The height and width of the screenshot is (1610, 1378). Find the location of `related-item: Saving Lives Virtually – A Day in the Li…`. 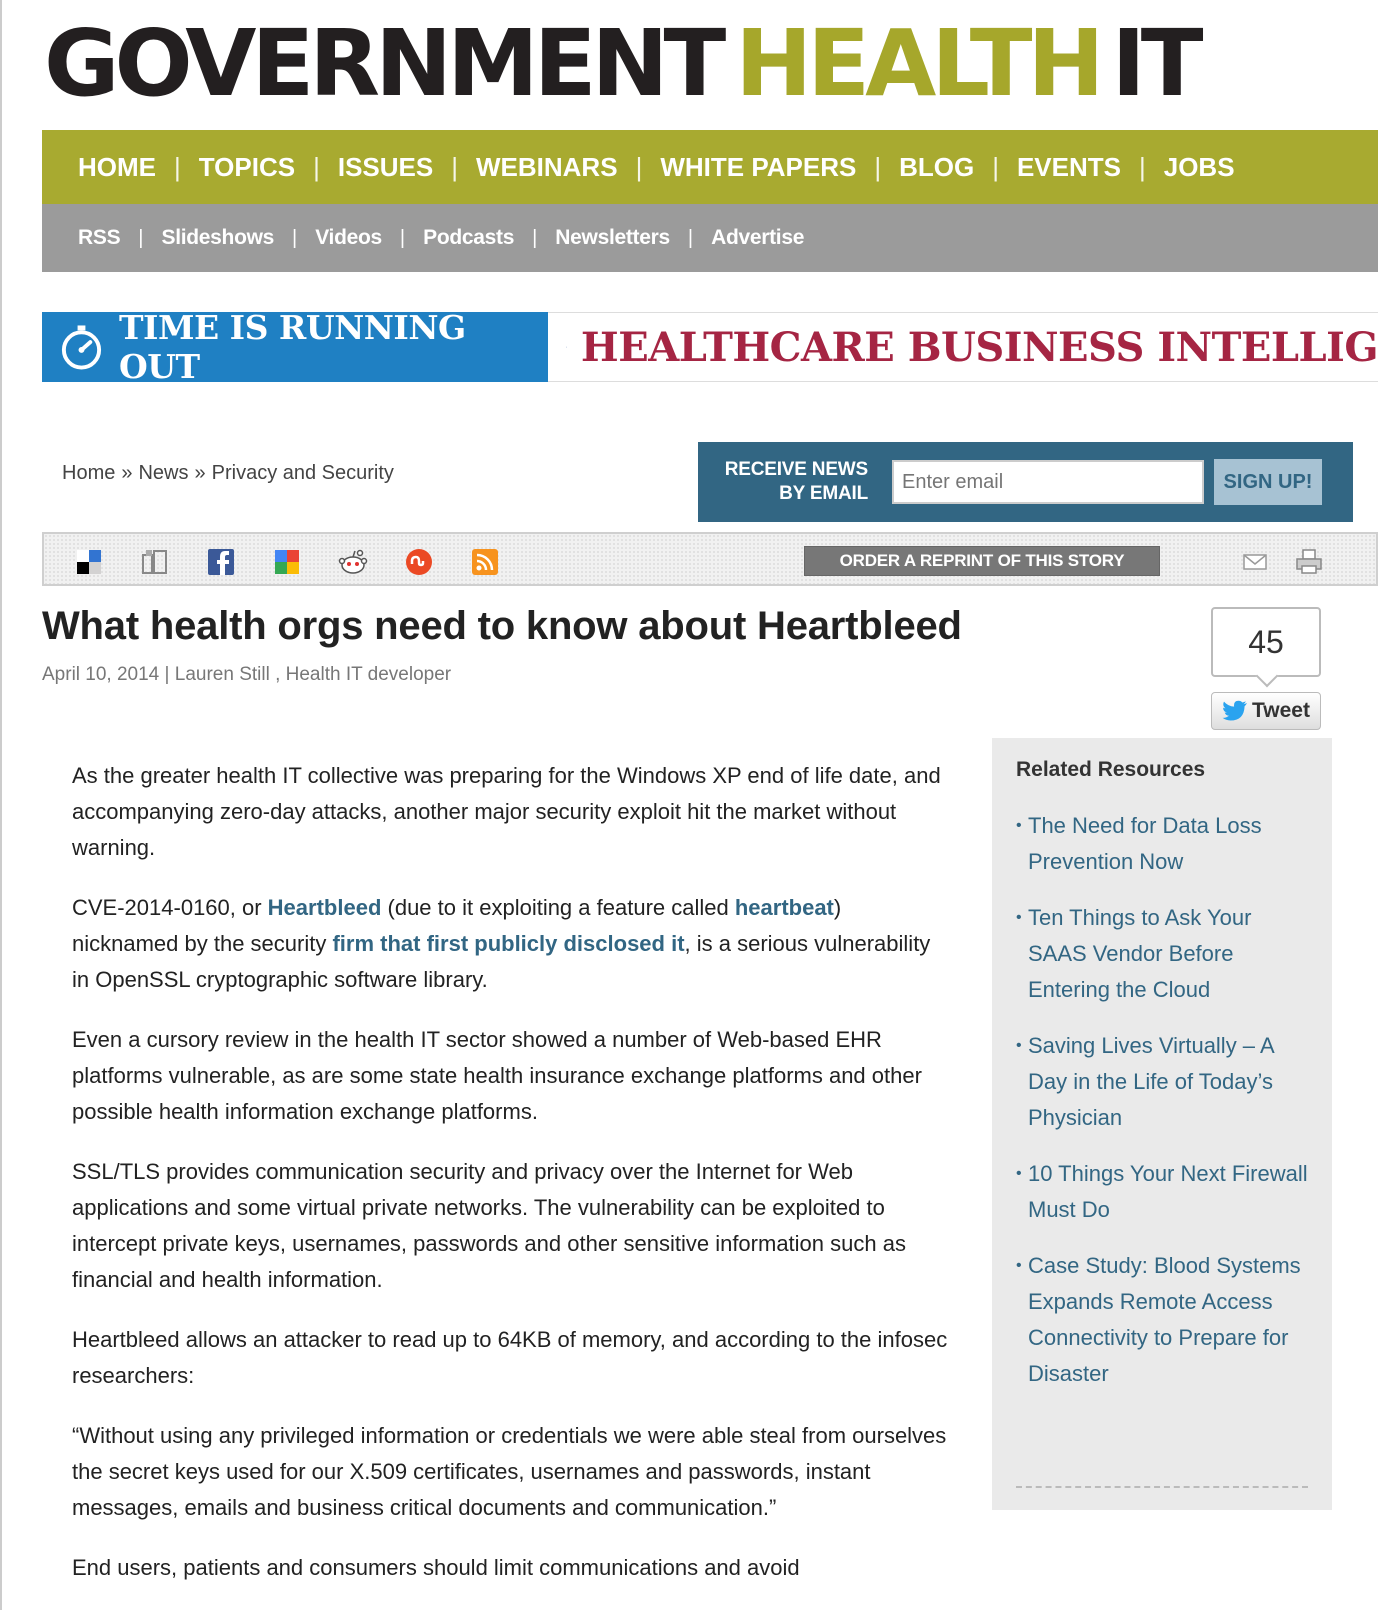

related-item: Saving Lives Virtually – A Day in the Li… is located at coordinates (1166, 1082).